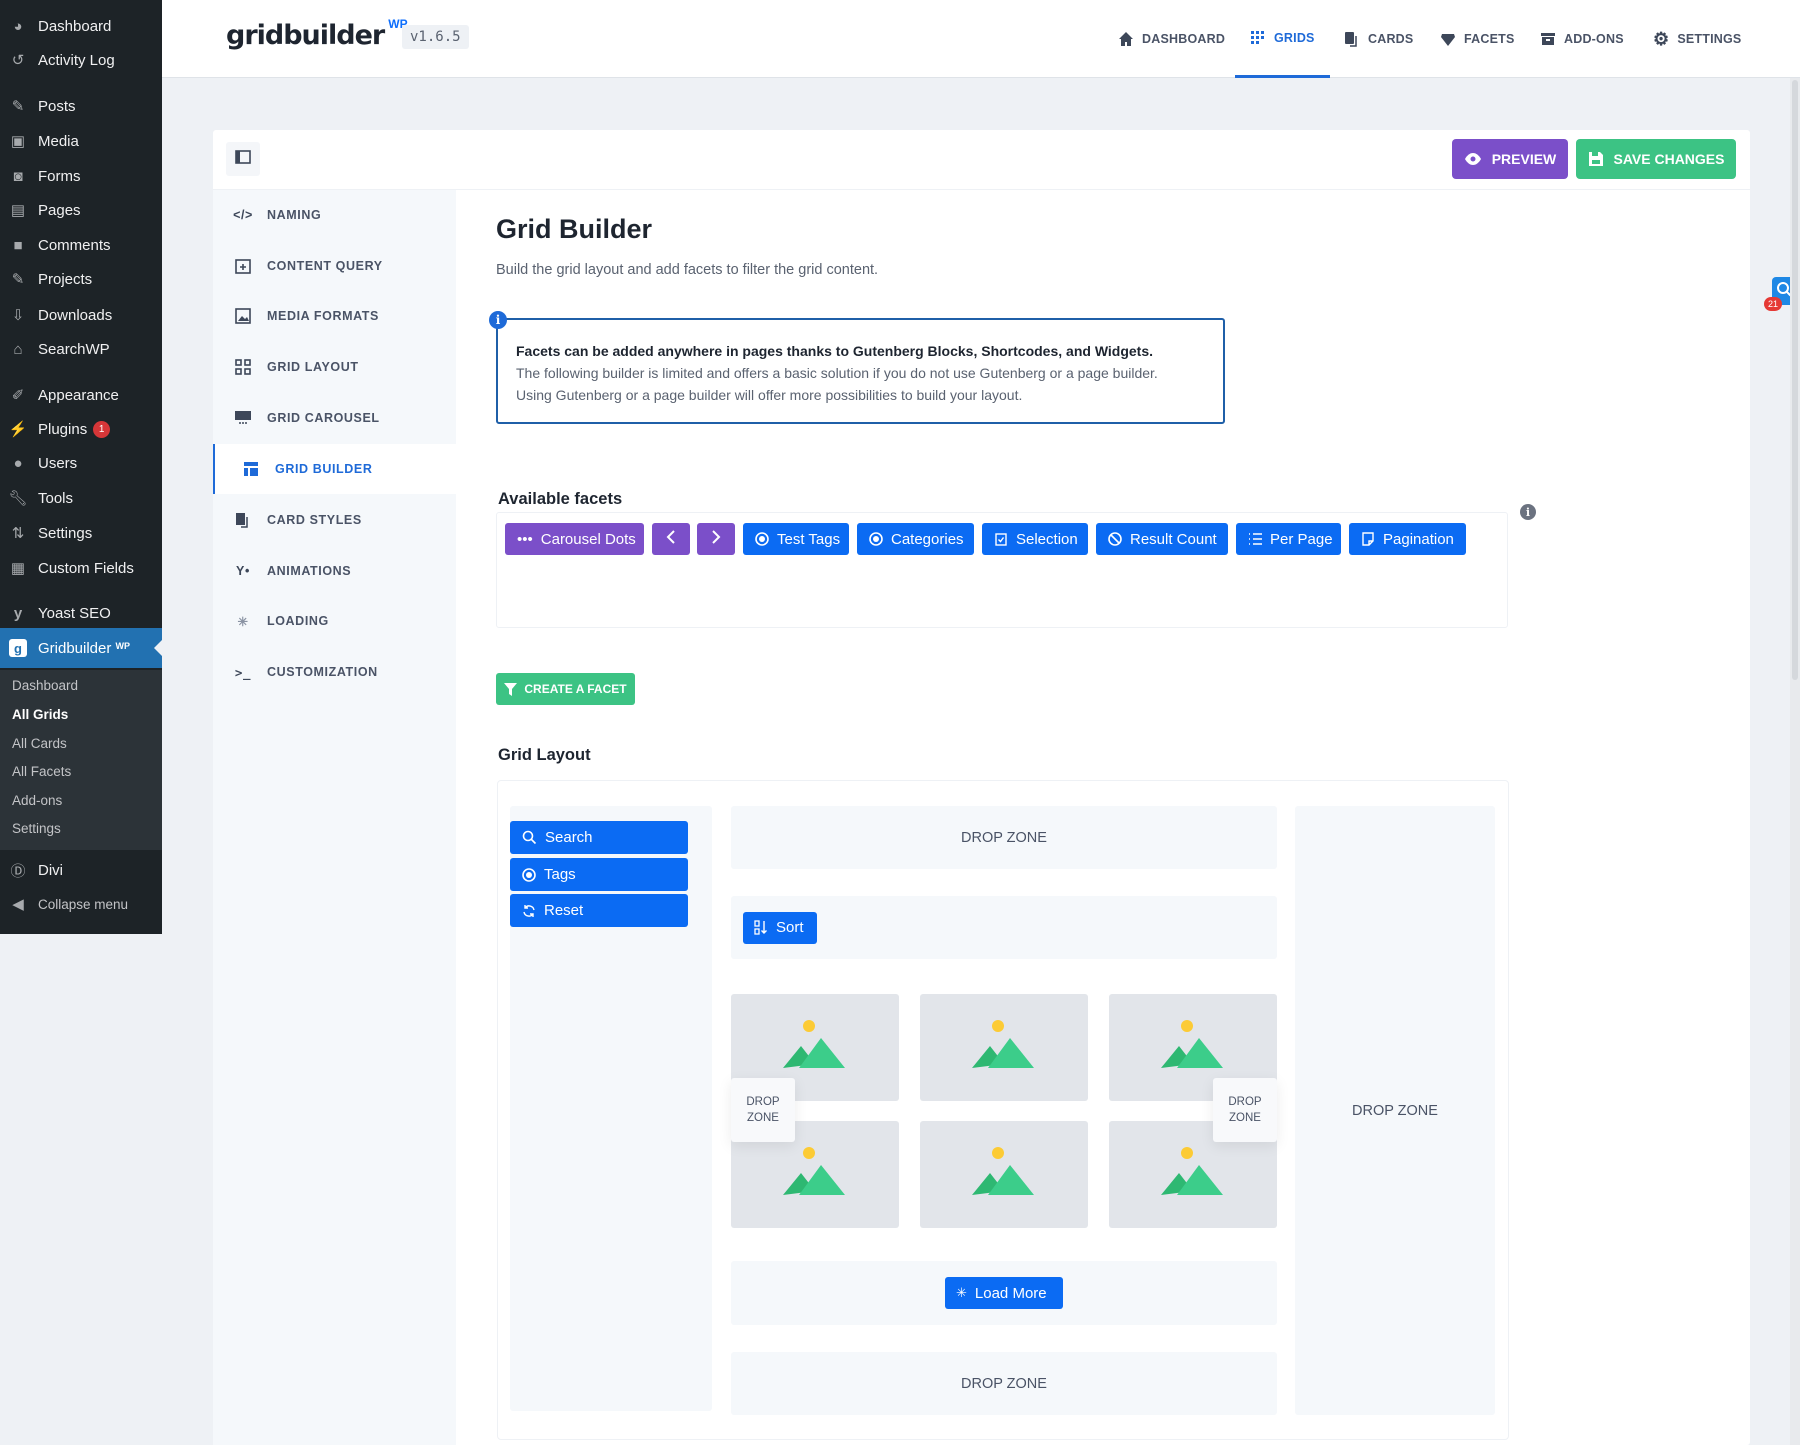  What do you see at coordinates (334, 672) in the screenshot?
I see `settings-nav-customization: >_ CUSTOMIZATION` at bounding box center [334, 672].